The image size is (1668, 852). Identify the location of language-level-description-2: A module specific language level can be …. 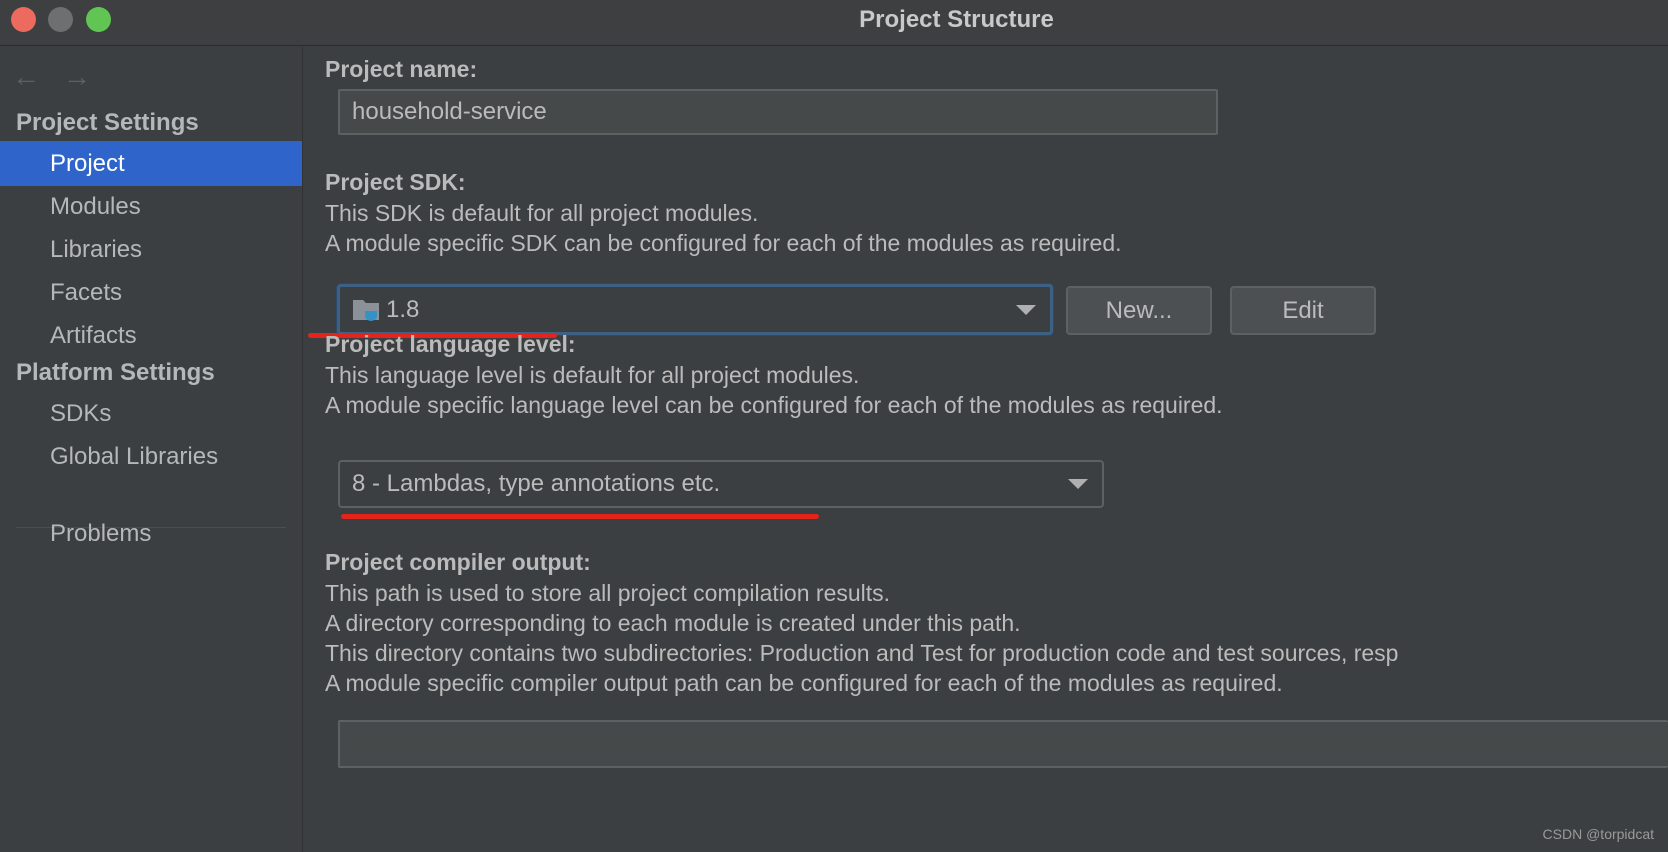
(774, 405).